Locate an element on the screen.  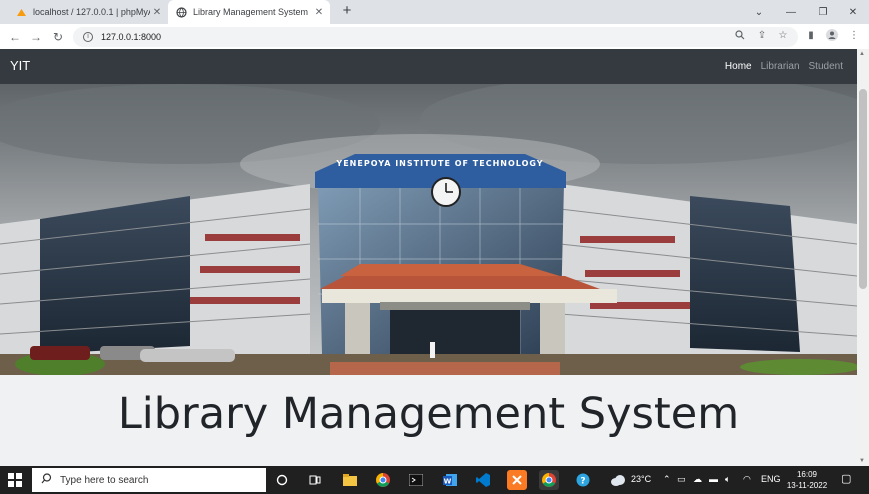
tab-title: Library Management System is located at coordinates (251, 12).